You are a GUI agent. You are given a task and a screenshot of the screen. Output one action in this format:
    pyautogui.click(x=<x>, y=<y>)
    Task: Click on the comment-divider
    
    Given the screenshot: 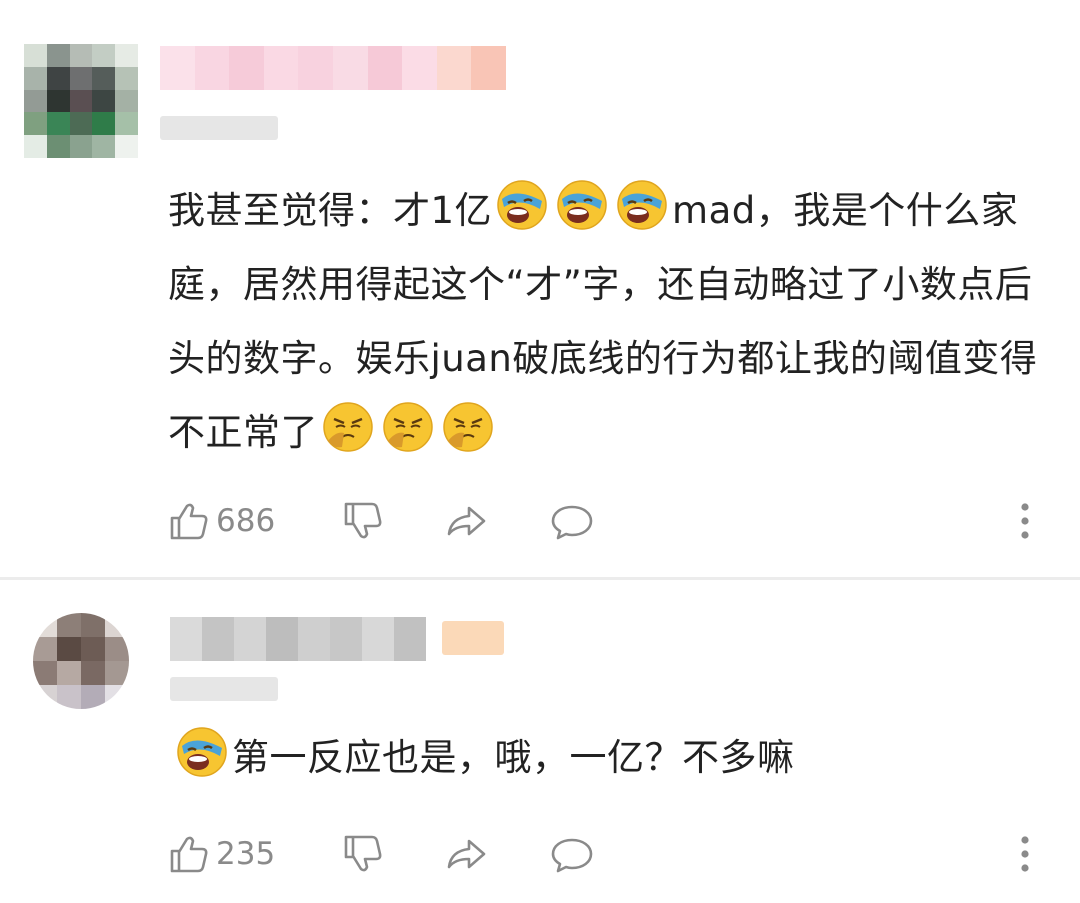 What is the action you would take?
    pyautogui.click(x=540, y=578)
    